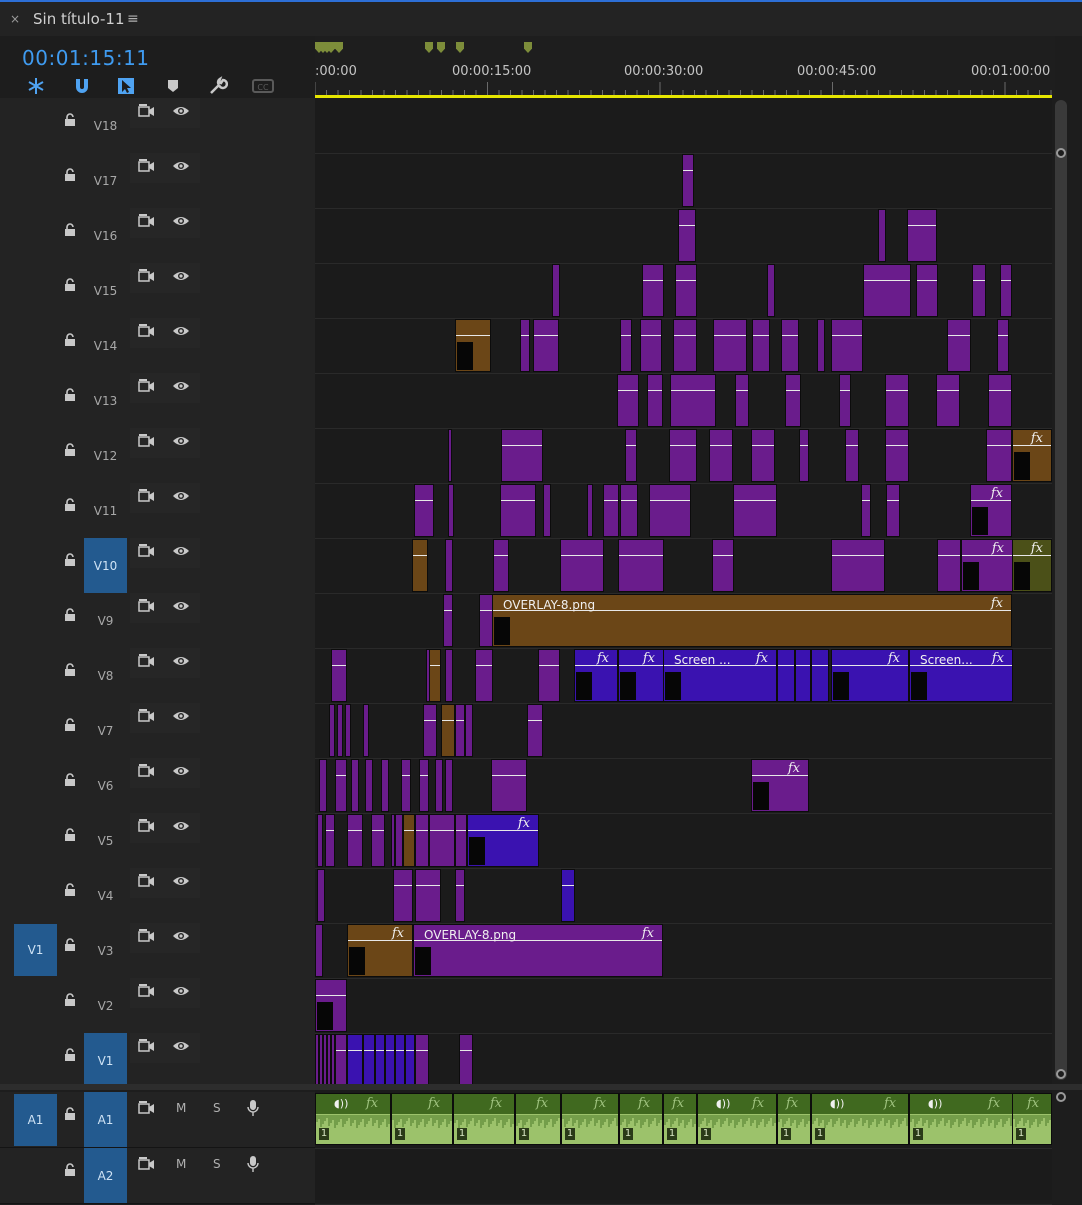 The width and height of the screenshot is (1082, 1205). What do you see at coordinates (181, 1164) in the screenshot?
I see `mute-button: M` at bounding box center [181, 1164].